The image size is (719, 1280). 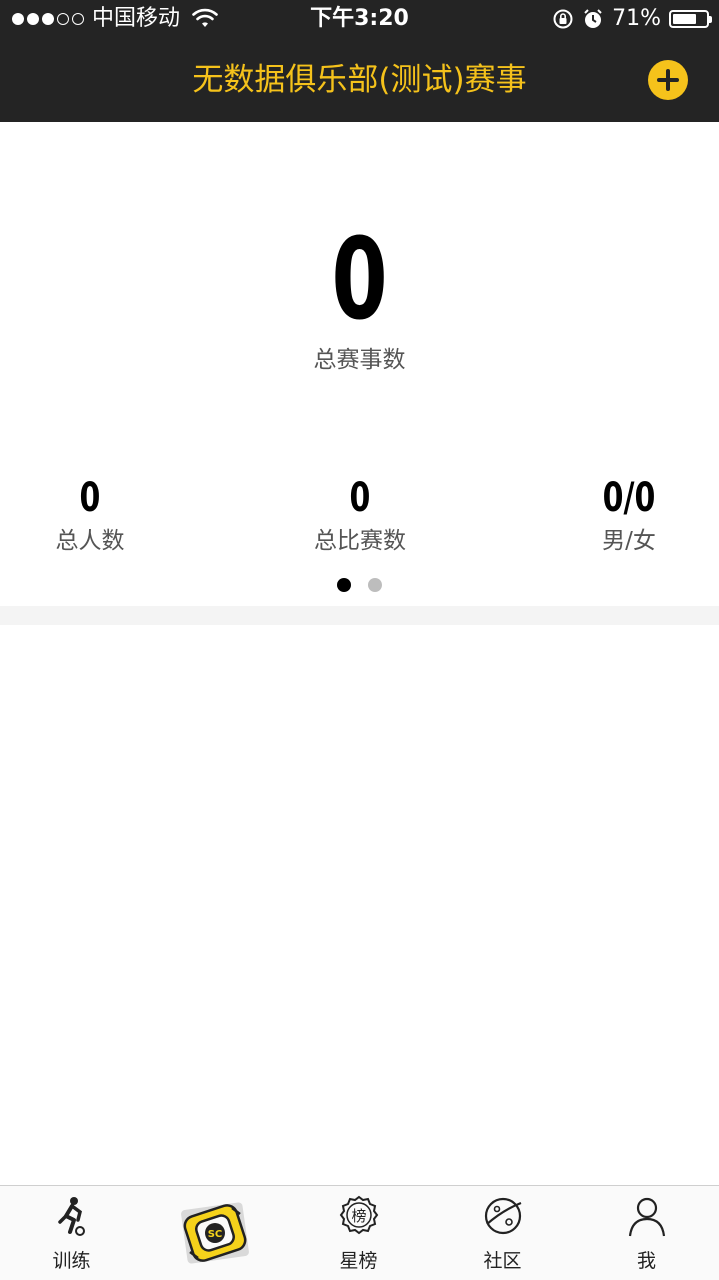 I want to click on tab-me-label: 我, so click(x=646, y=1261).